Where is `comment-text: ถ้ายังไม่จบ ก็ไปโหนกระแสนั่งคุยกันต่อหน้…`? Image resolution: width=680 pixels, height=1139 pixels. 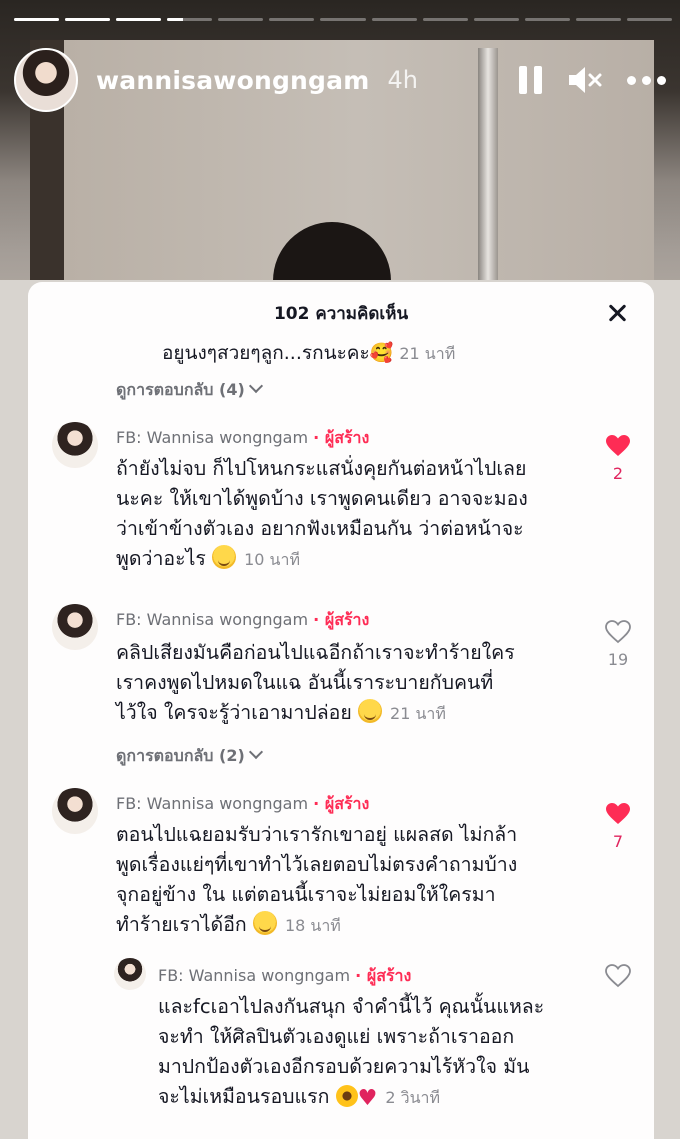
comment-text: ถ้ายังไม่จบ ก็ไปโหนกระแสนั่งคุยกันต่อหน้… is located at coordinates (322, 514).